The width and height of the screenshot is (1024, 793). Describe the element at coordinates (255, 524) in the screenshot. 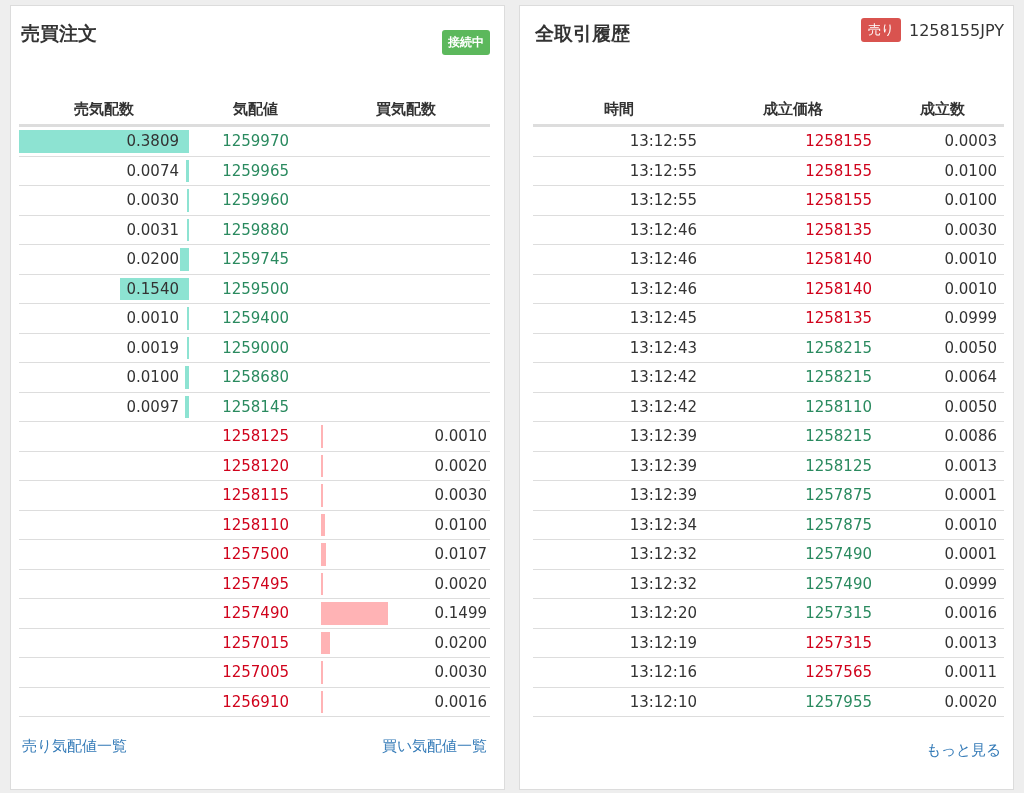

I see `table-cell: 1258110` at that location.